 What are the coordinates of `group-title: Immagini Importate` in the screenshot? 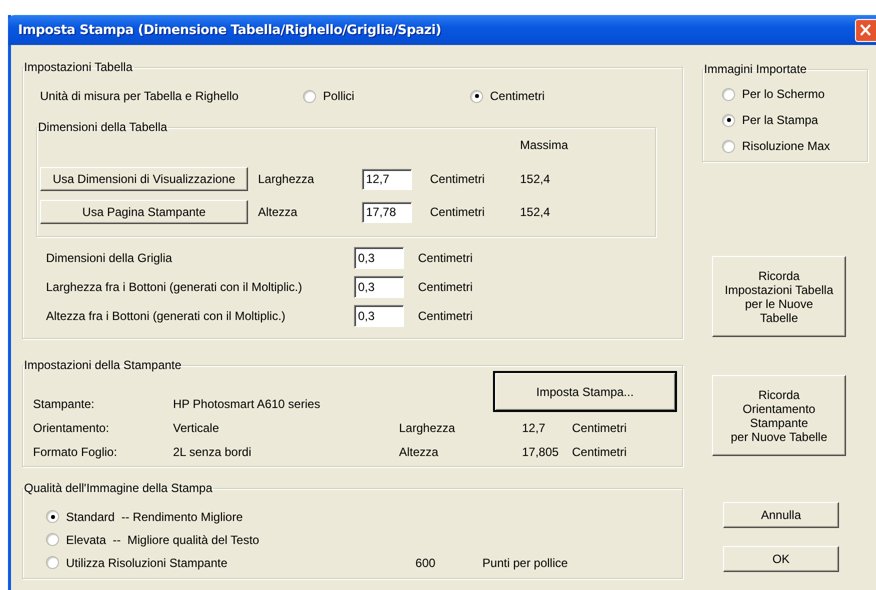 It's located at (755, 69).